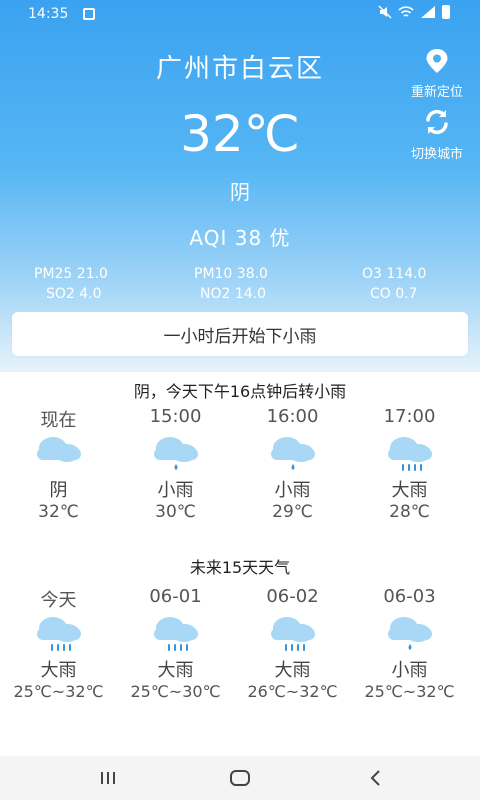 Image resolution: width=480 pixels, height=800 pixels. What do you see at coordinates (233, 294) in the screenshot?
I see `no2-value: NO2 14.0` at bounding box center [233, 294].